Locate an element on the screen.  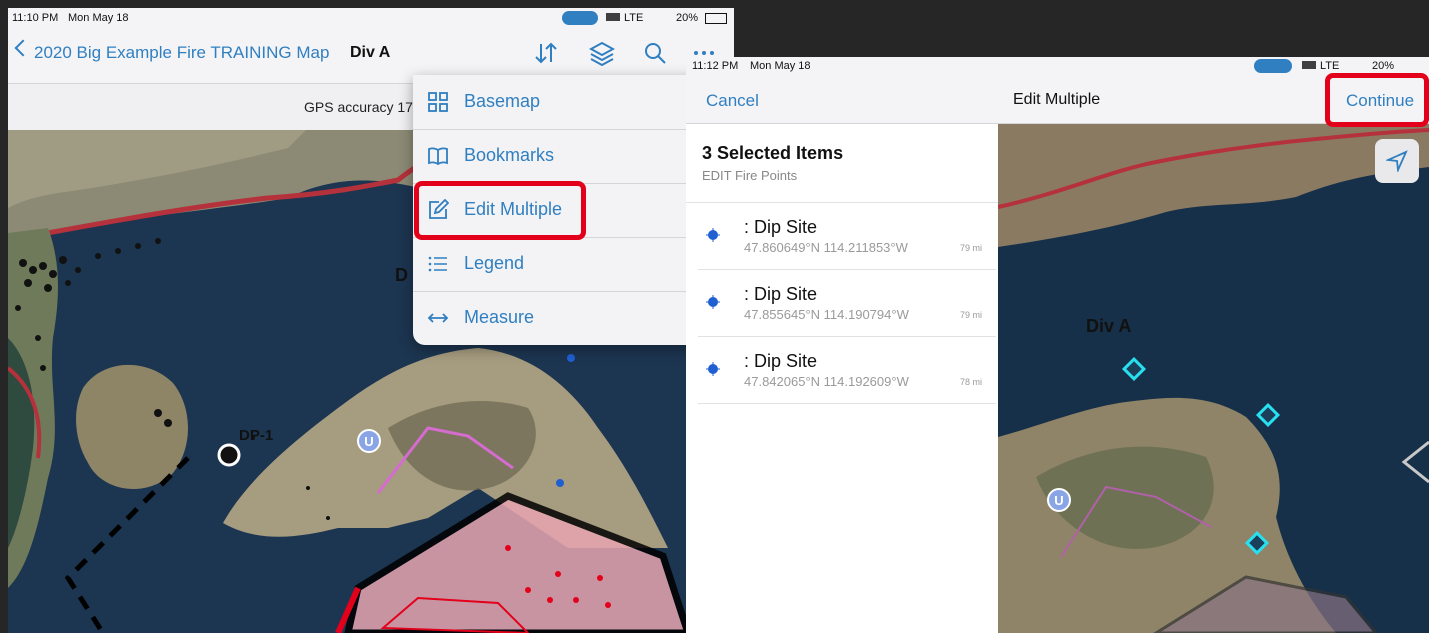
status-time: 11:12 PM is located at coordinates (715, 66).